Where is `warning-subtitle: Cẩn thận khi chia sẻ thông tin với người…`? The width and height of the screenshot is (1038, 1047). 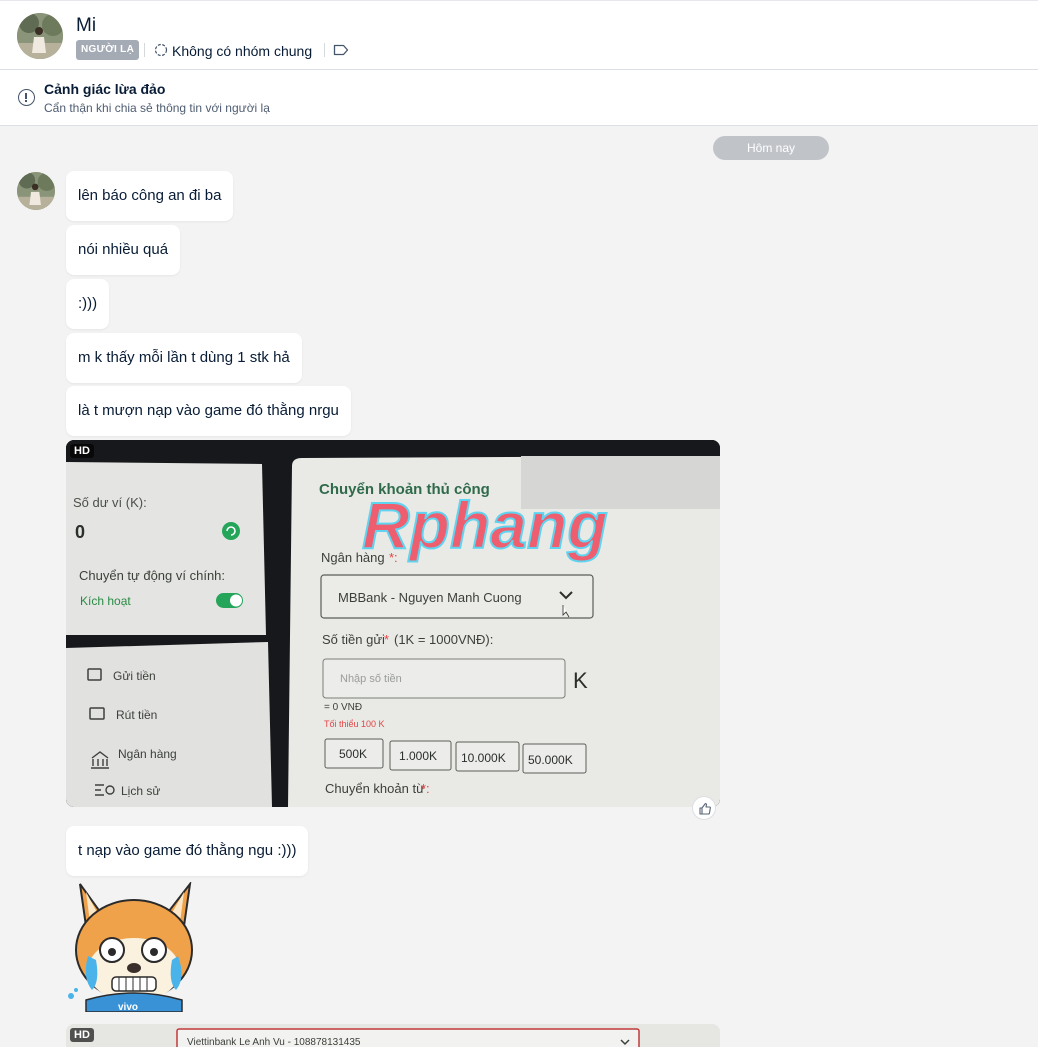 warning-subtitle: Cẩn thận khi chia sẻ thông tin với người… is located at coordinates (157, 108).